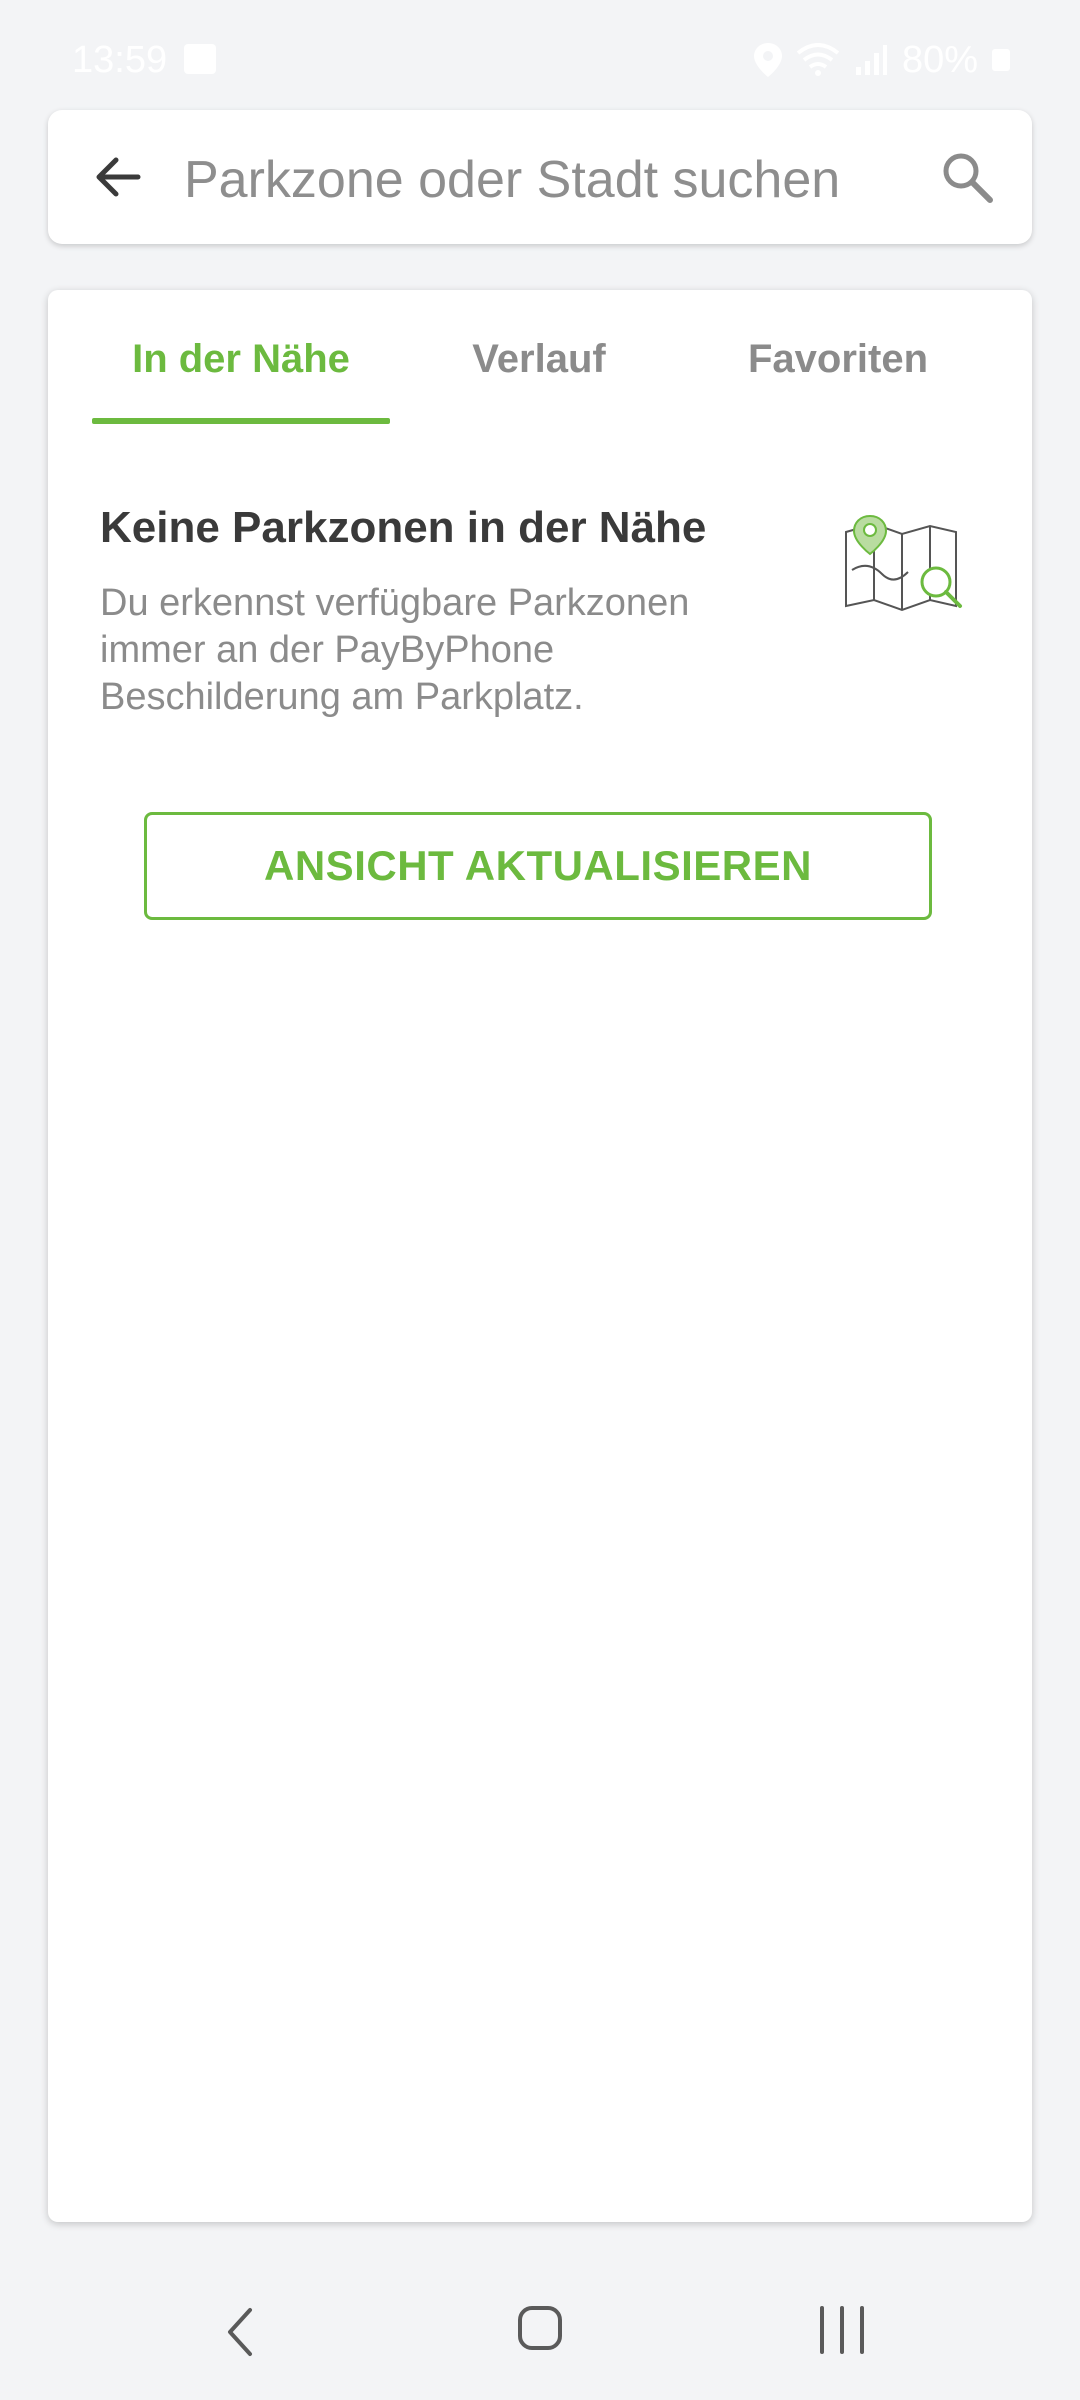 The height and width of the screenshot is (2400, 1080). I want to click on battery-percent: 80%, so click(939, 60).